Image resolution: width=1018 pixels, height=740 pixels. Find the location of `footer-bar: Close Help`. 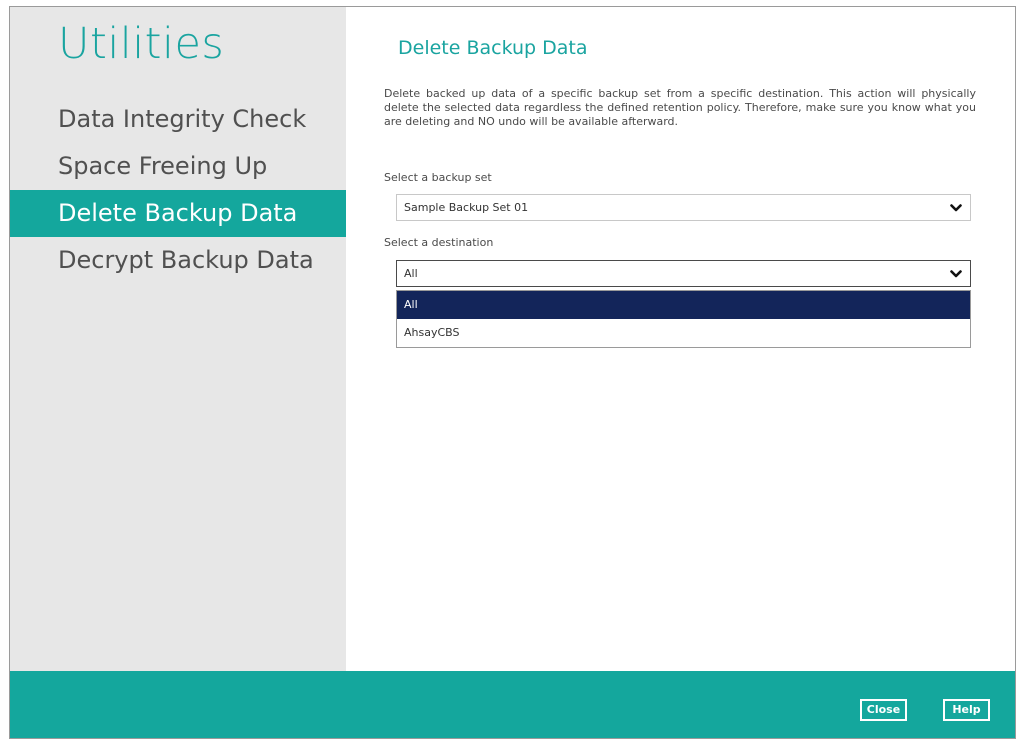

footer-bar: Close Help is located at coordinates (512, 704).